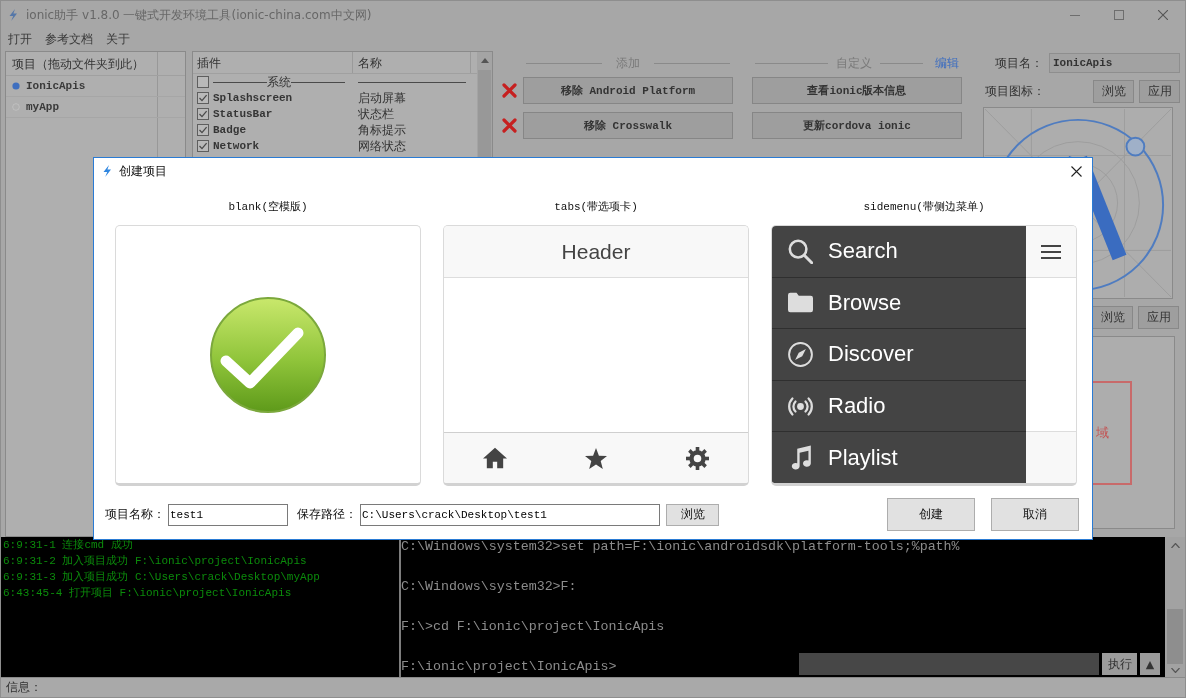  I want to click on status-label: 信息：, so click(24, 687).